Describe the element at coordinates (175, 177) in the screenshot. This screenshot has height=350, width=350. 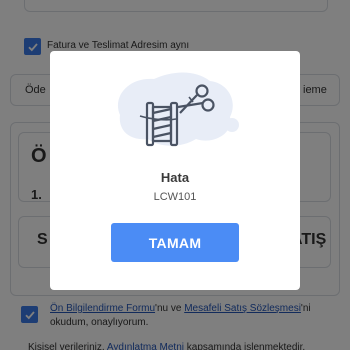
I see `dialog-title: Hata` at that location.